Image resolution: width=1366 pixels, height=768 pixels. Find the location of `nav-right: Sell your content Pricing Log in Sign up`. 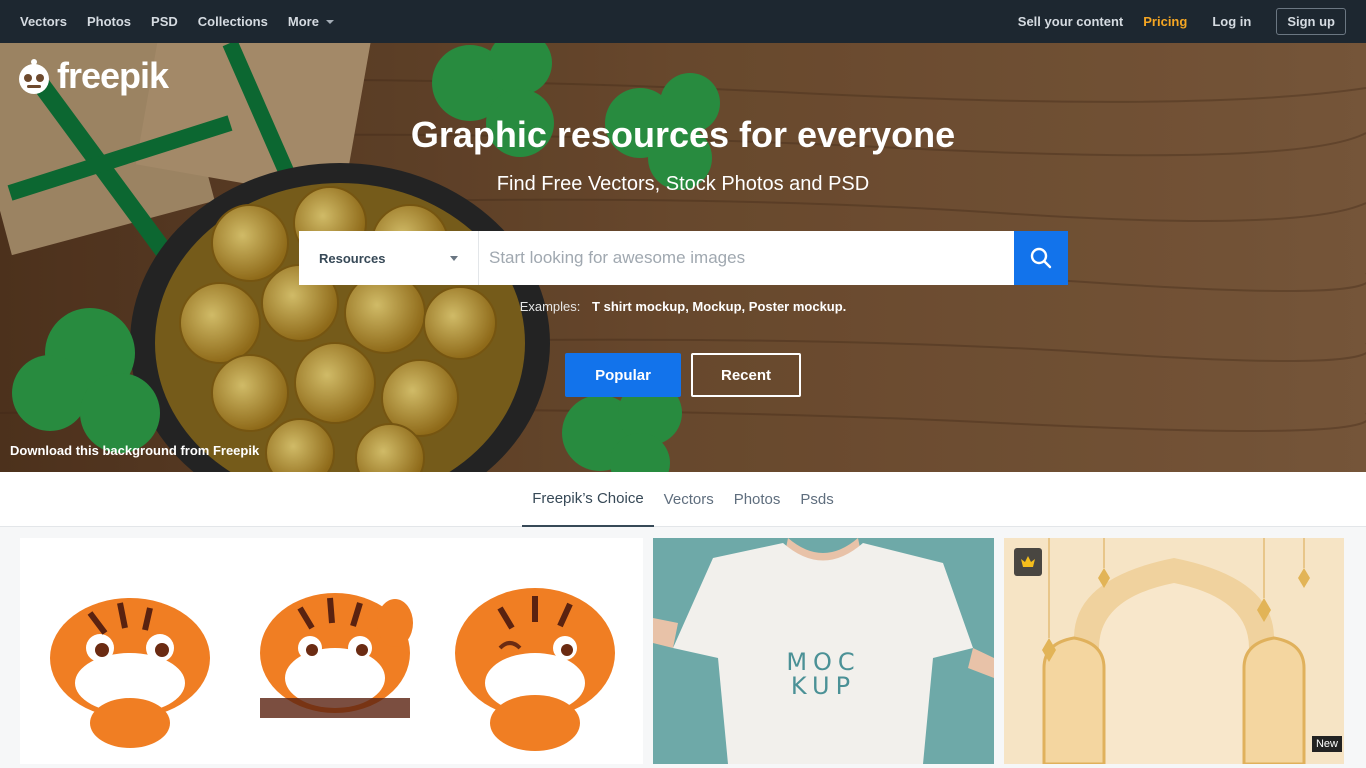

nav-right: Sell your content Pricing Log in Sign up is located at coordinates (1169, 21).